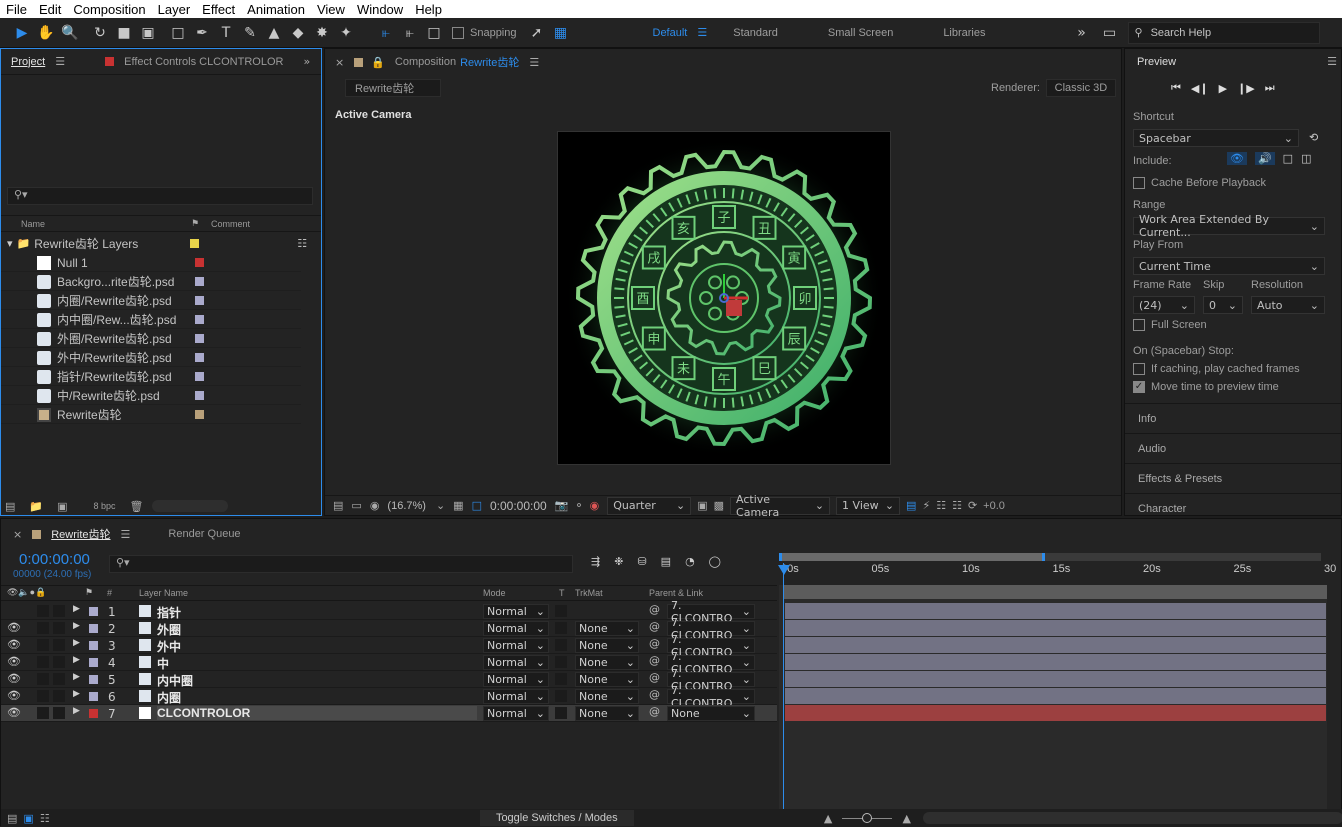 The width and height of the screenshot is (1342, 827). Describe the element at coordinates (386, 33) in the screenshot. I see `axis-local-icon: ⫦` at that location.